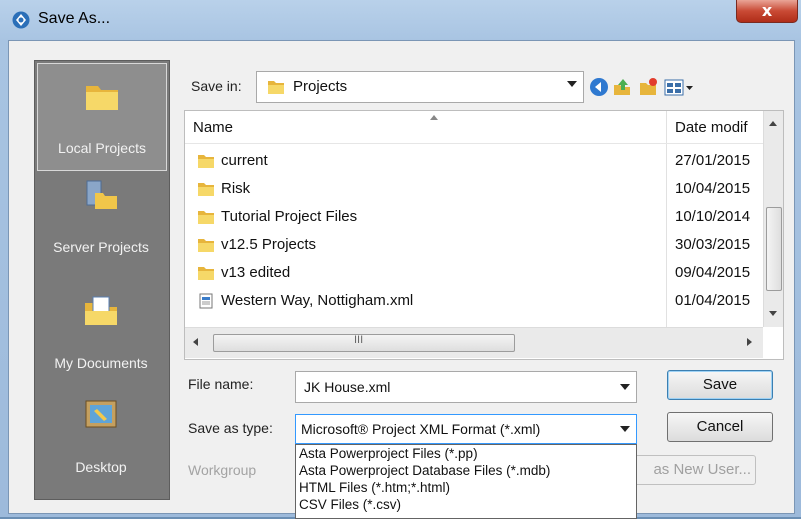 The image size is (801, 519). Describe the element at coordinates (269, 244) in the screenshot. I see `file-name: v12.5 Projects` at that location.